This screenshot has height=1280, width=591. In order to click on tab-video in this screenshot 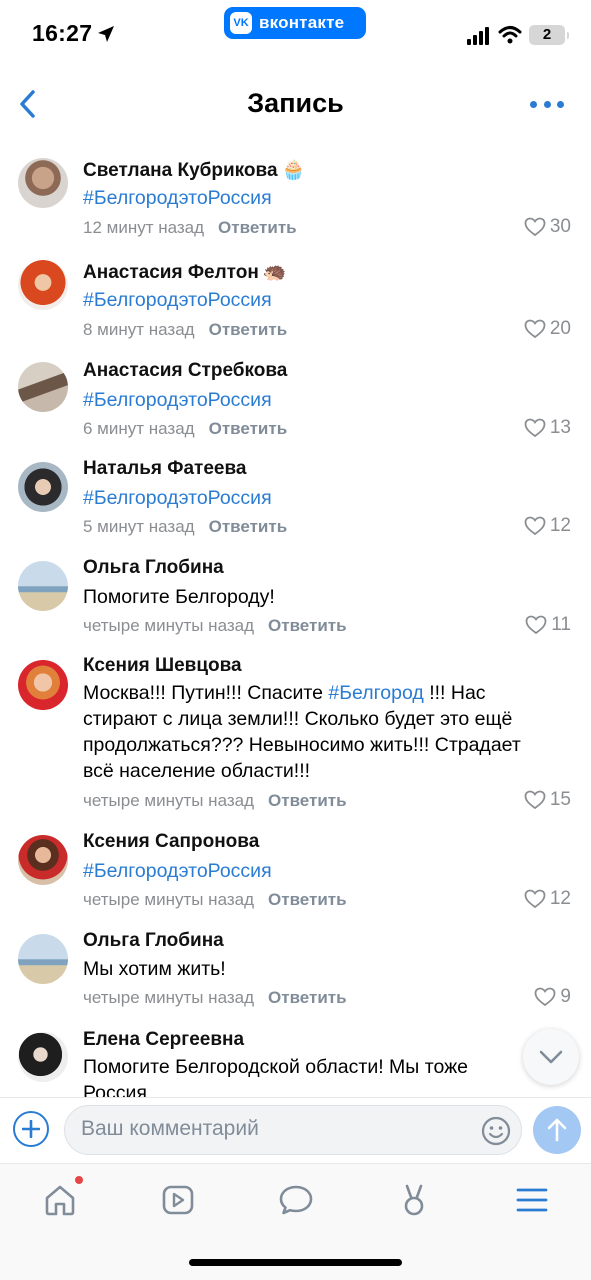, I will do `click(178, 1200)`.